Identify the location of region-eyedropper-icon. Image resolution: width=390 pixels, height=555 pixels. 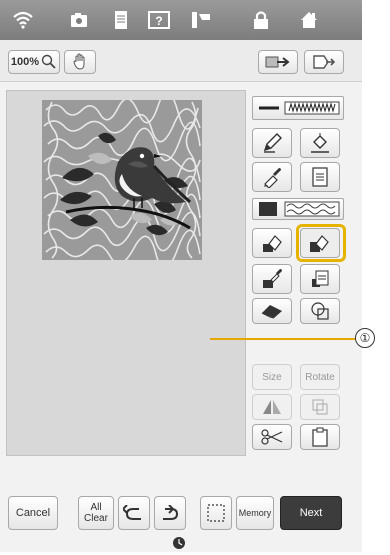
(272, 278).